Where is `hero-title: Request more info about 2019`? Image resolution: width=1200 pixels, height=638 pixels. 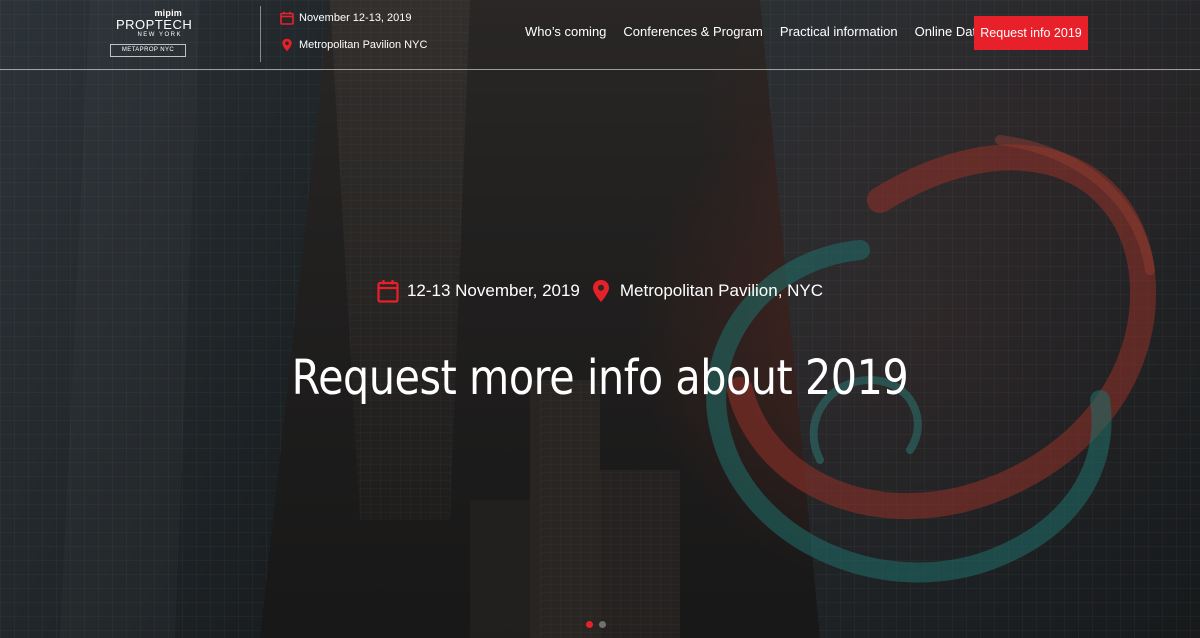 hero-title: Request more info about 2019 is located at coordinates (600, 378).